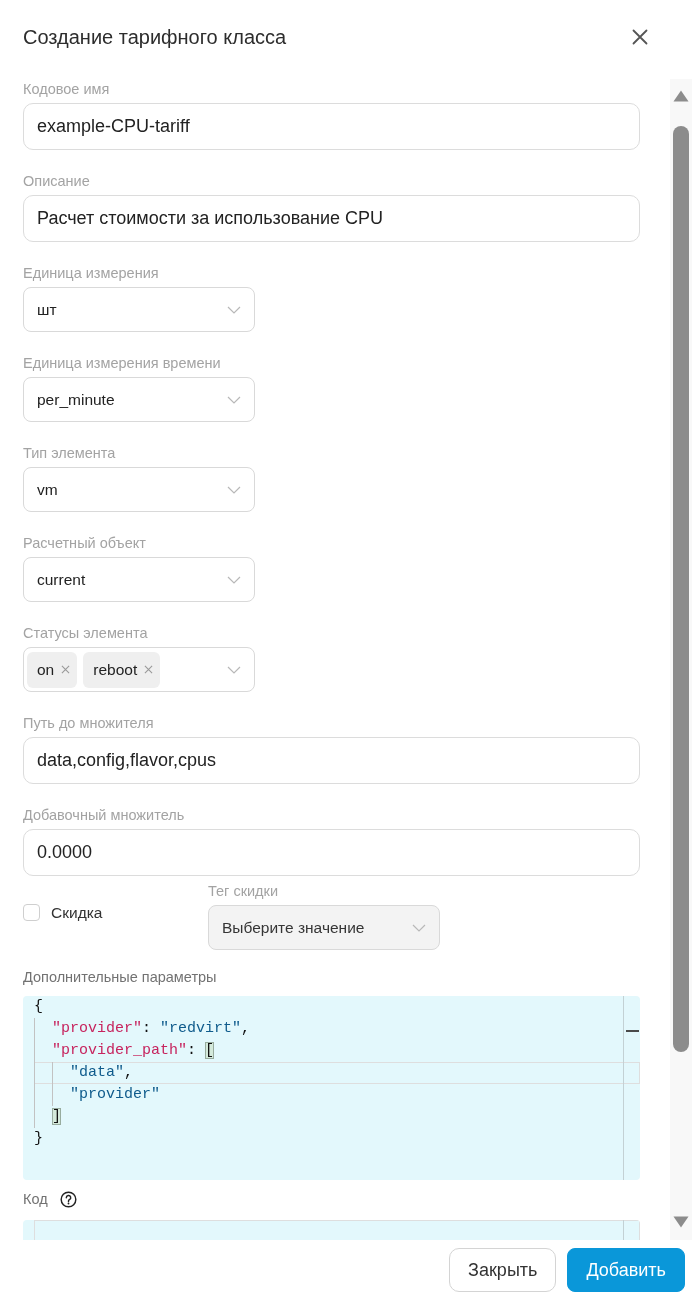 The width and height of the screenshot is (694, 1299). I want to click on dropdown: current, so click(139, 579).